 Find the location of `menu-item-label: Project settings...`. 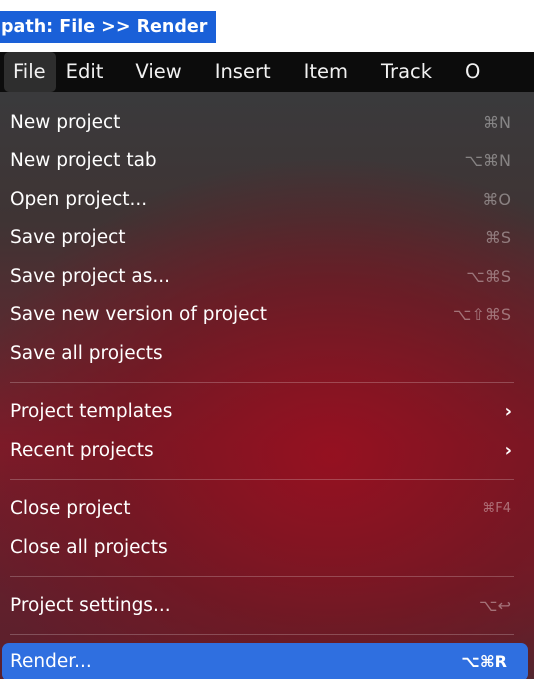

menu-item-label: Project settings... is located at coordinates (90, 605).